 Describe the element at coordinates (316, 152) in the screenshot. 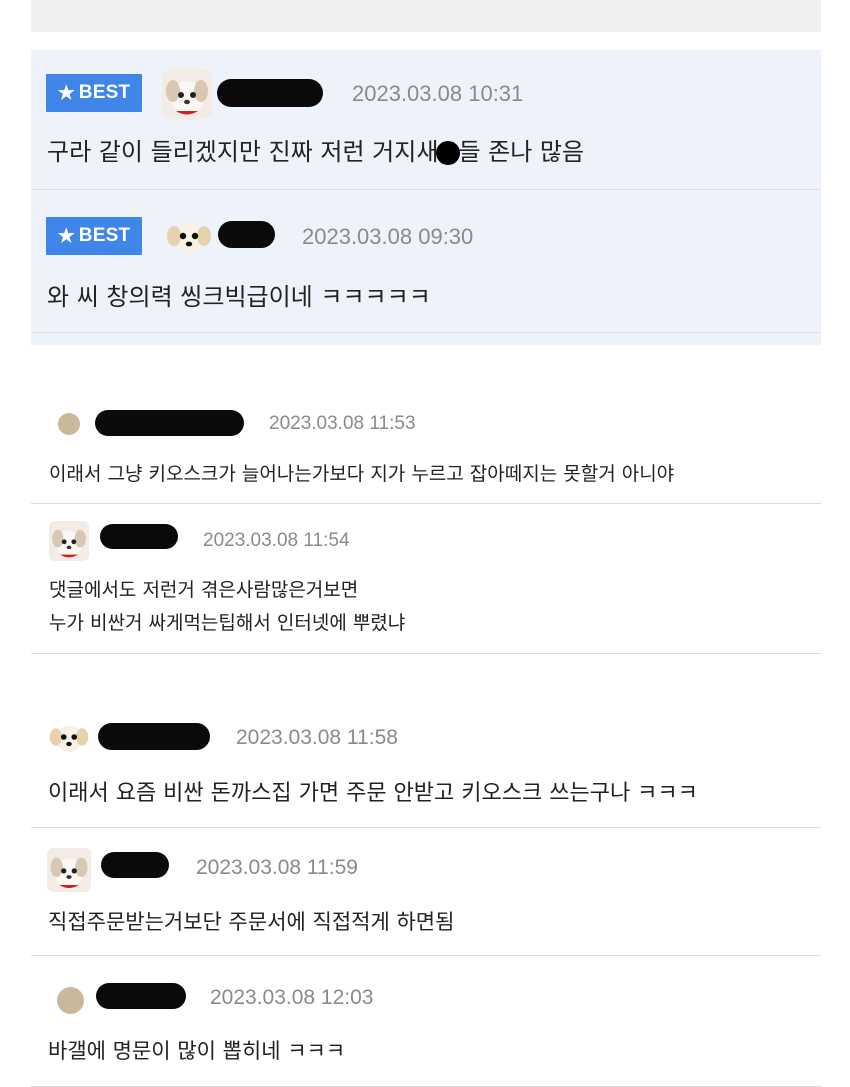

I see `comment-text: 구라 같이 들리겠지만 진짜 저런 거지새 들 존나 많음` at that location.